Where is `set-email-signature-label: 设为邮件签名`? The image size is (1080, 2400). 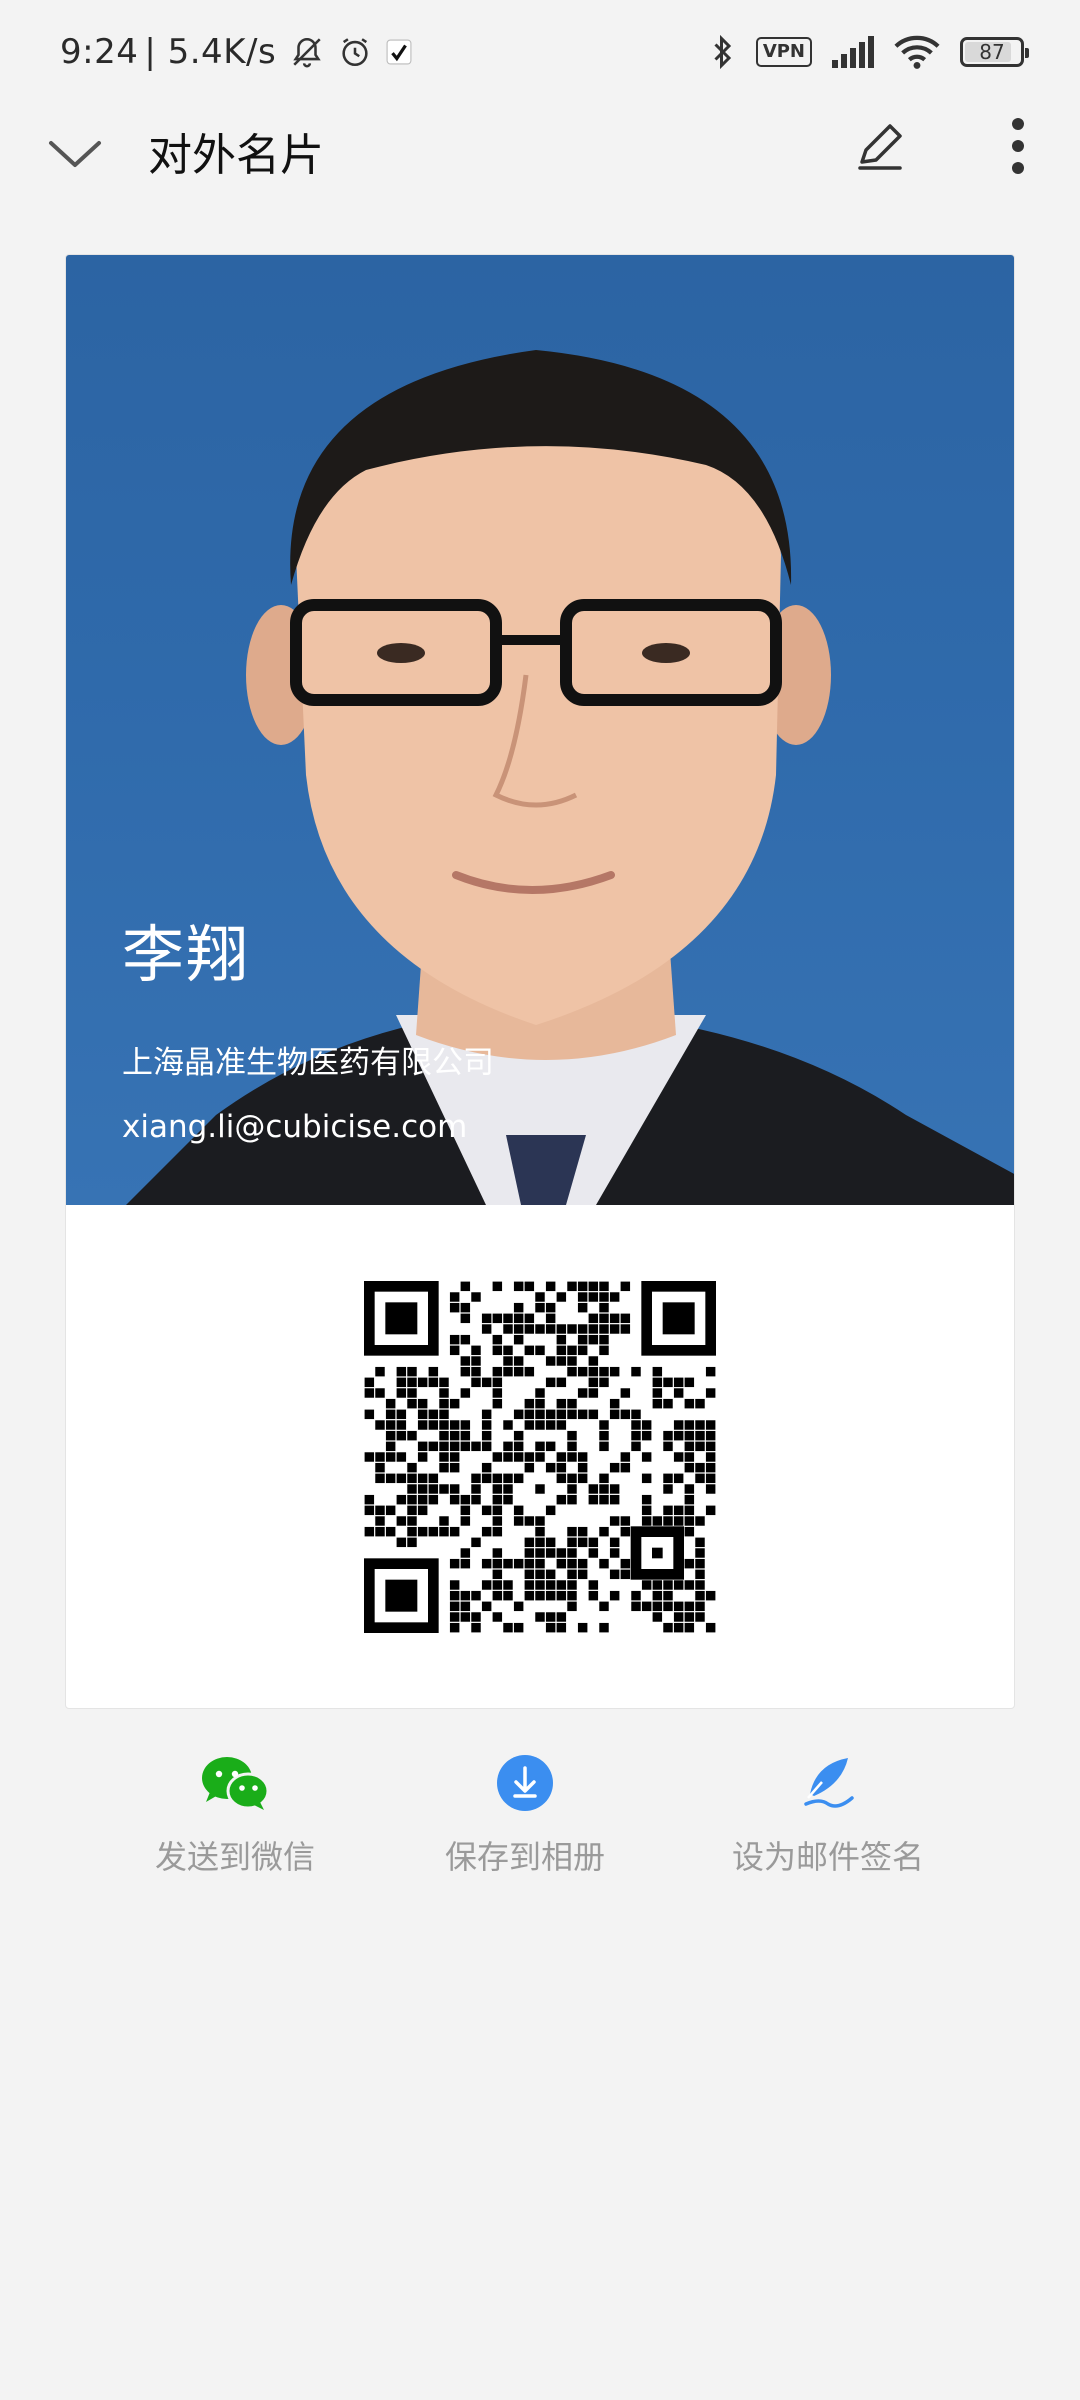 set-email-signature-label: 设为邮件签名 is located at coordinates (827, 1857).